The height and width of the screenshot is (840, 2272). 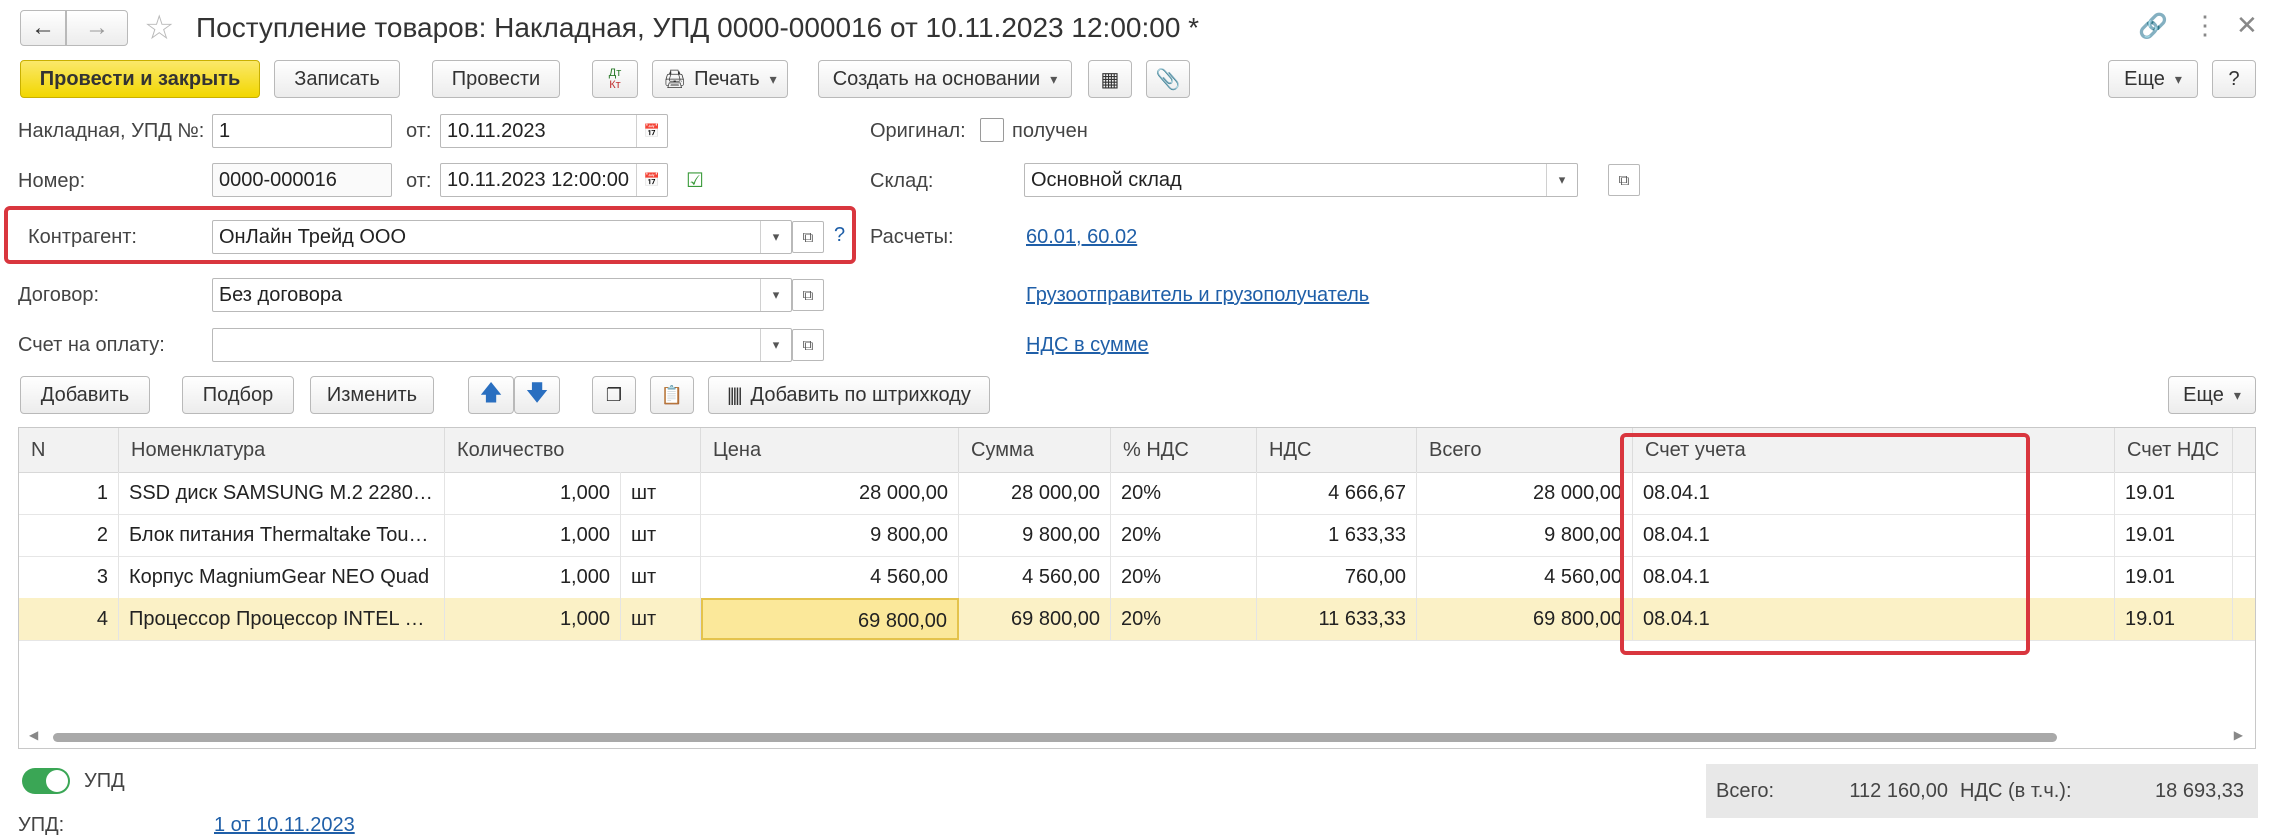 I want to click on copy-button: ❐, so click(x=614, y=395).